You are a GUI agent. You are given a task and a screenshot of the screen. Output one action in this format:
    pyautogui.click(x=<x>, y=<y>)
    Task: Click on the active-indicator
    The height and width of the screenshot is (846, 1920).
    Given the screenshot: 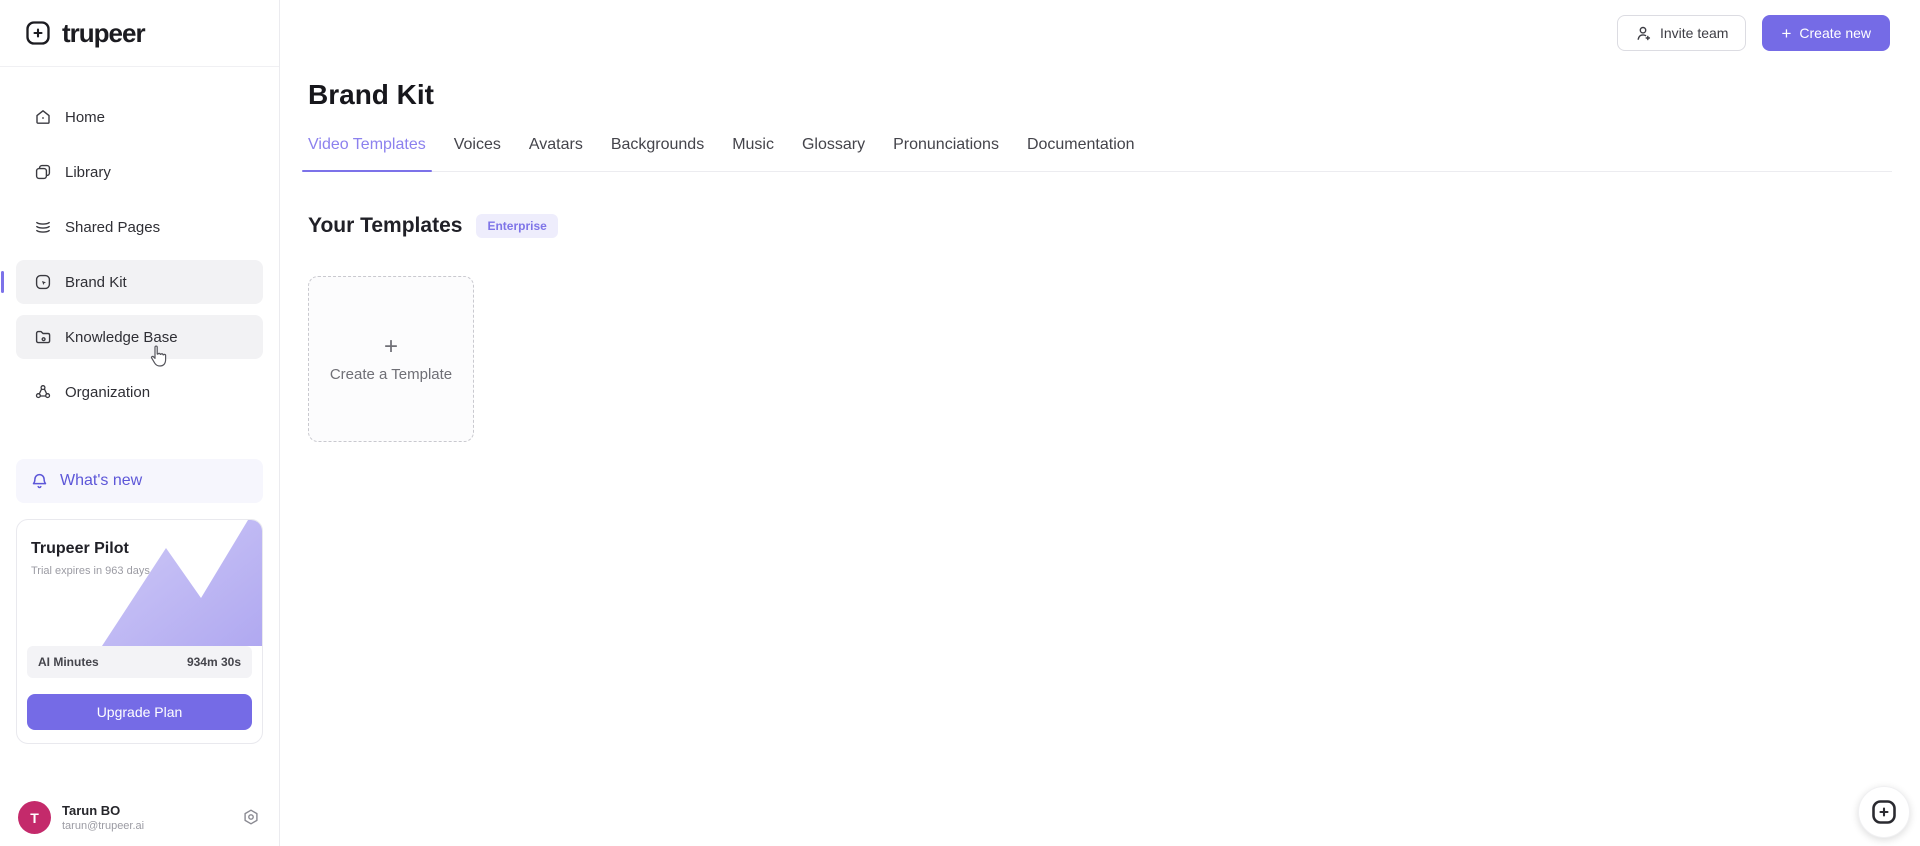 What is the action you would take?
    pyautogui.click(x=2, y=282)
    